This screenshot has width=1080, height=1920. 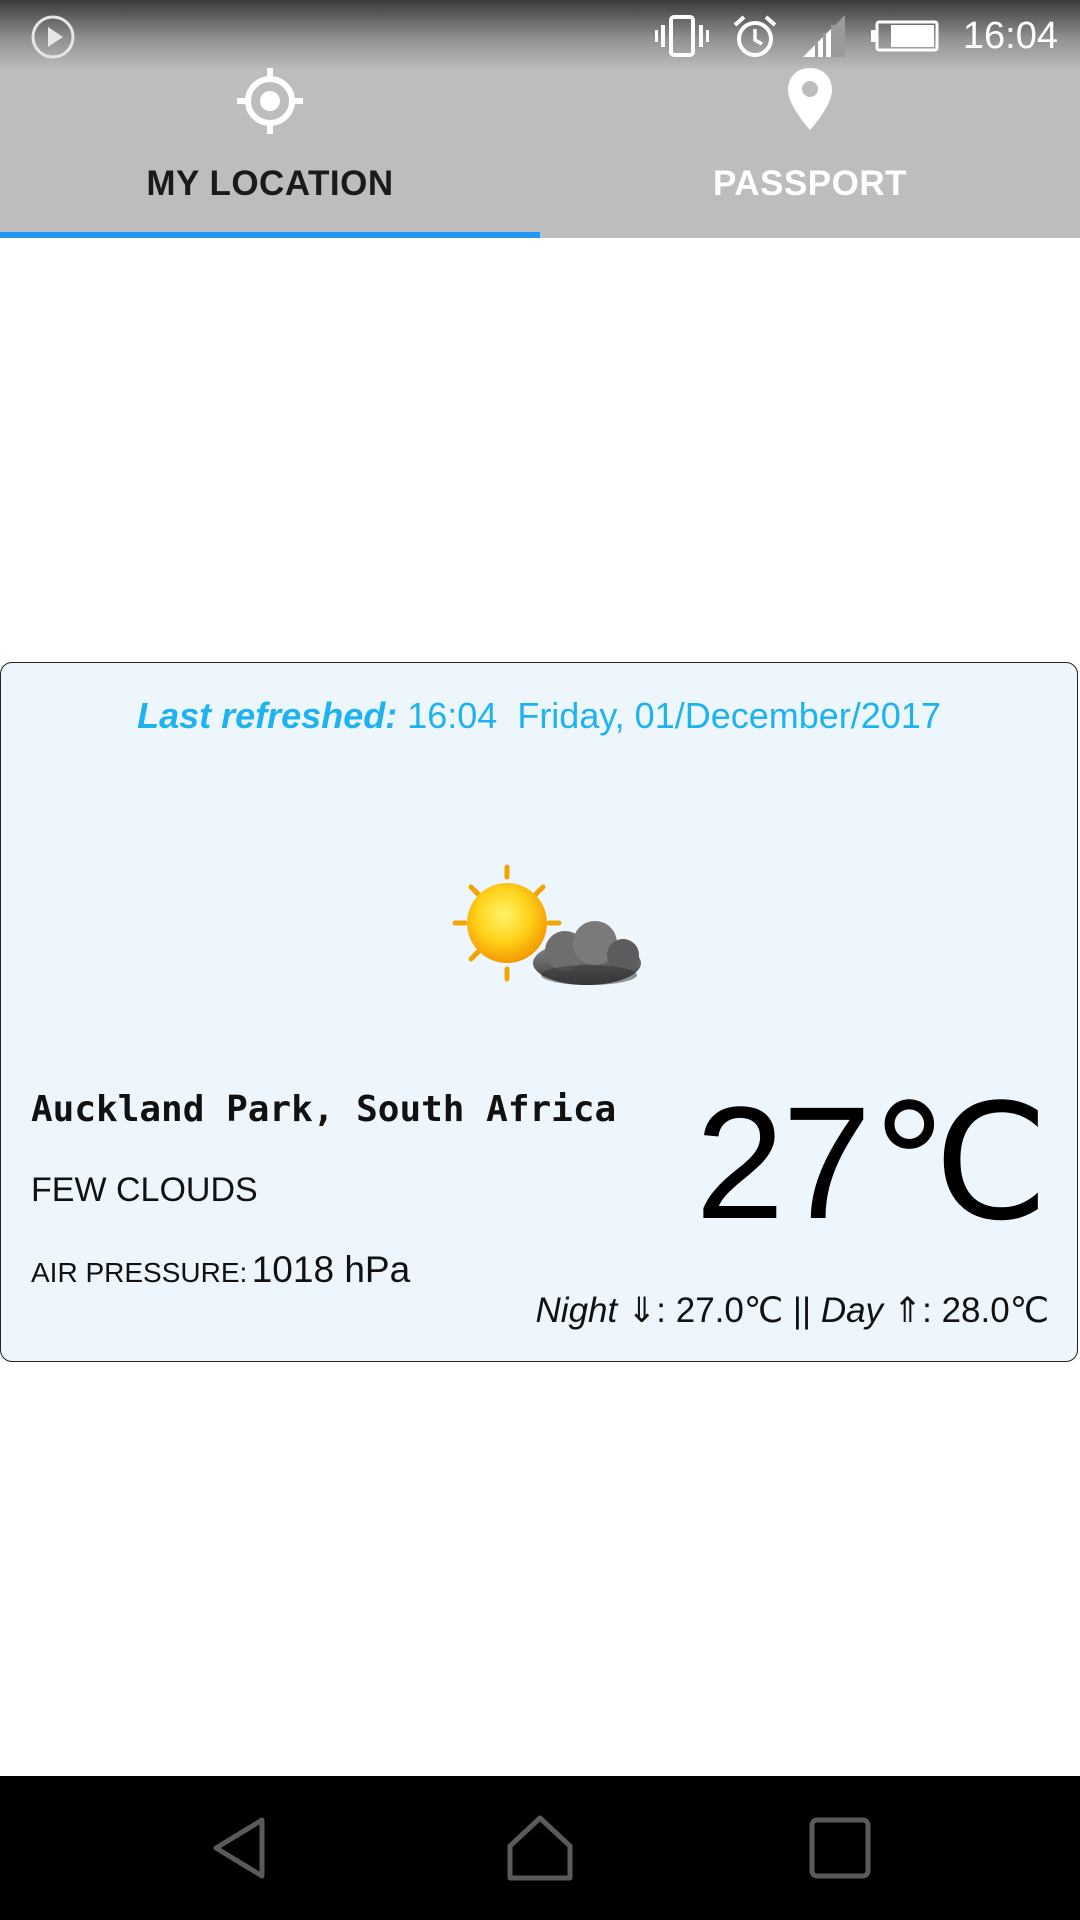 I want to click on night-value: : 27.0℃, so click(x=720, y=1310).